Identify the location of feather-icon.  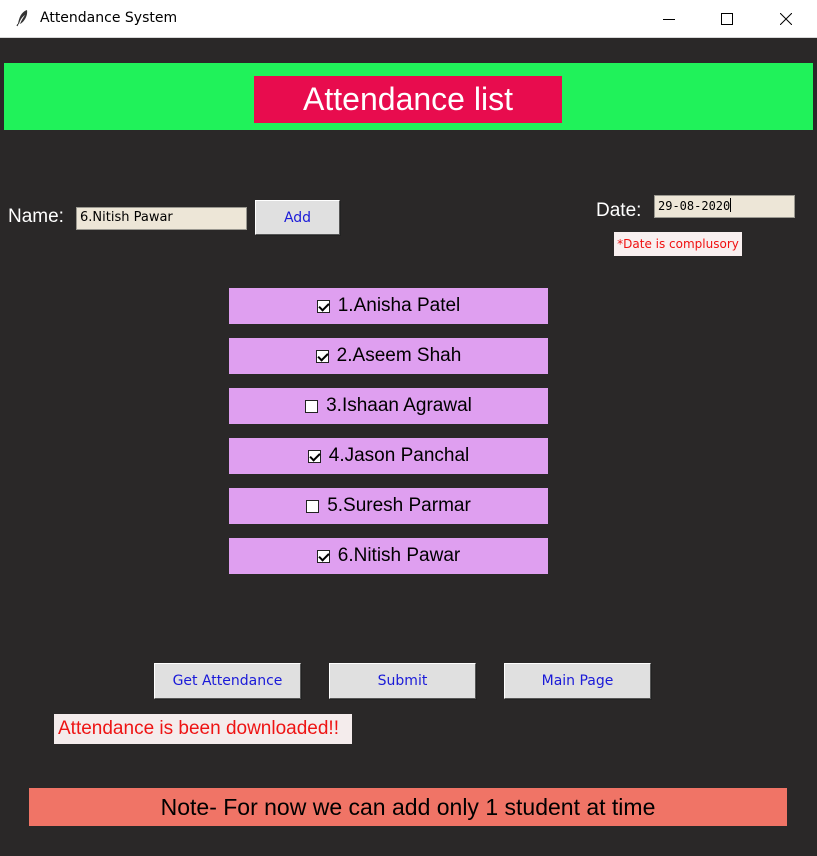
(23, 18).